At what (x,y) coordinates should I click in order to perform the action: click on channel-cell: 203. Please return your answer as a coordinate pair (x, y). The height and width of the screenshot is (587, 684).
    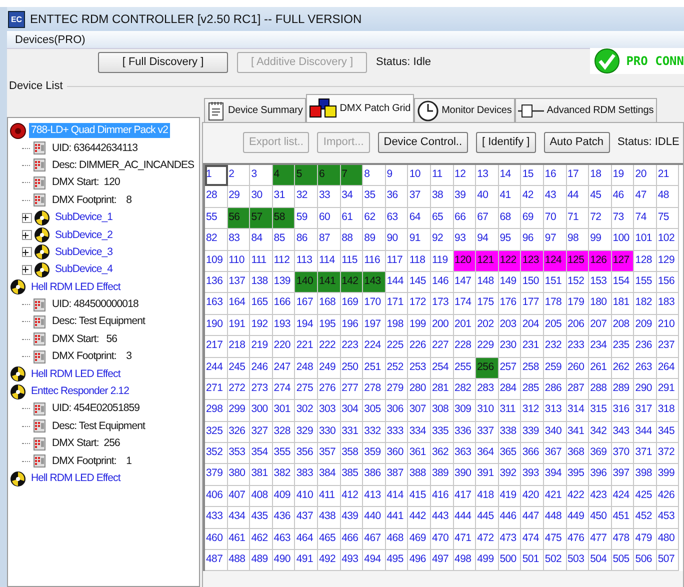
    Looking at the image, I should click on (510, 325).